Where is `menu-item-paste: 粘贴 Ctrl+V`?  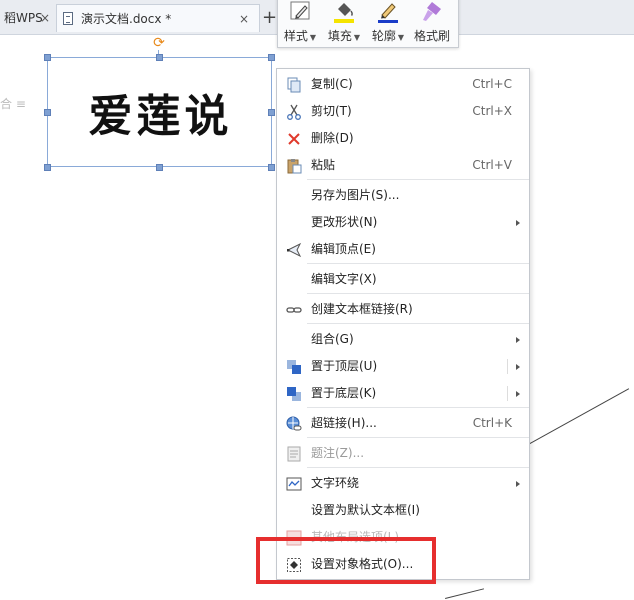 menu-item-paste: 粘贴 Ctrl+V is located at coordinates (403, 165).